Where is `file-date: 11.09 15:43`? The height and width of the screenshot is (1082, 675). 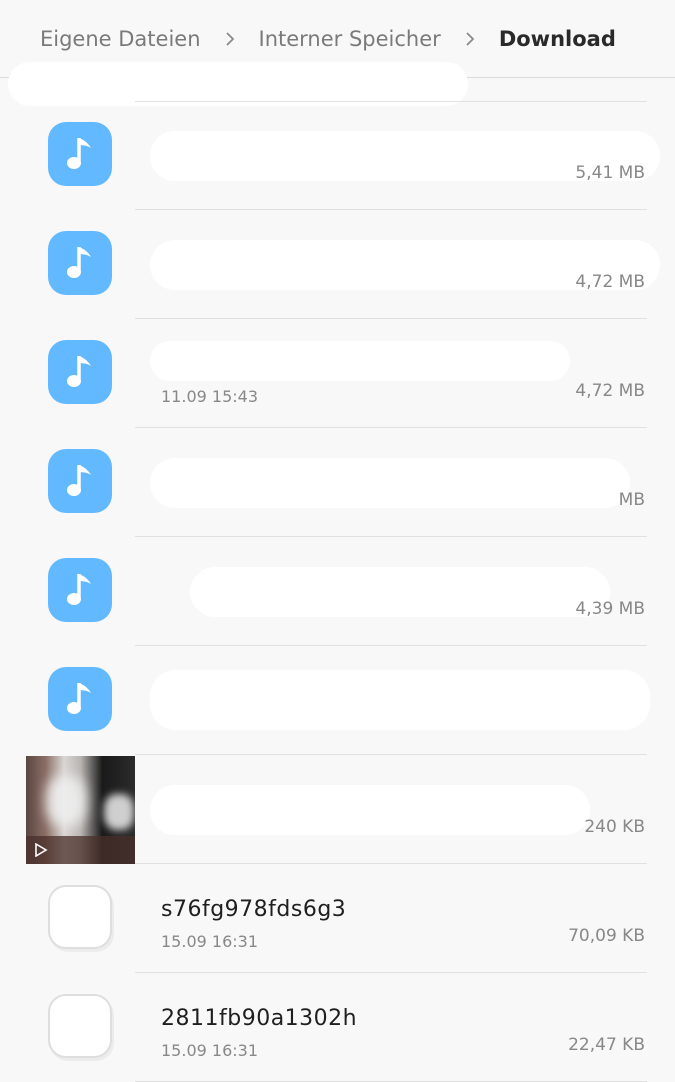
file-date: 11.09 15:43 is located at coordinates (209, 396).